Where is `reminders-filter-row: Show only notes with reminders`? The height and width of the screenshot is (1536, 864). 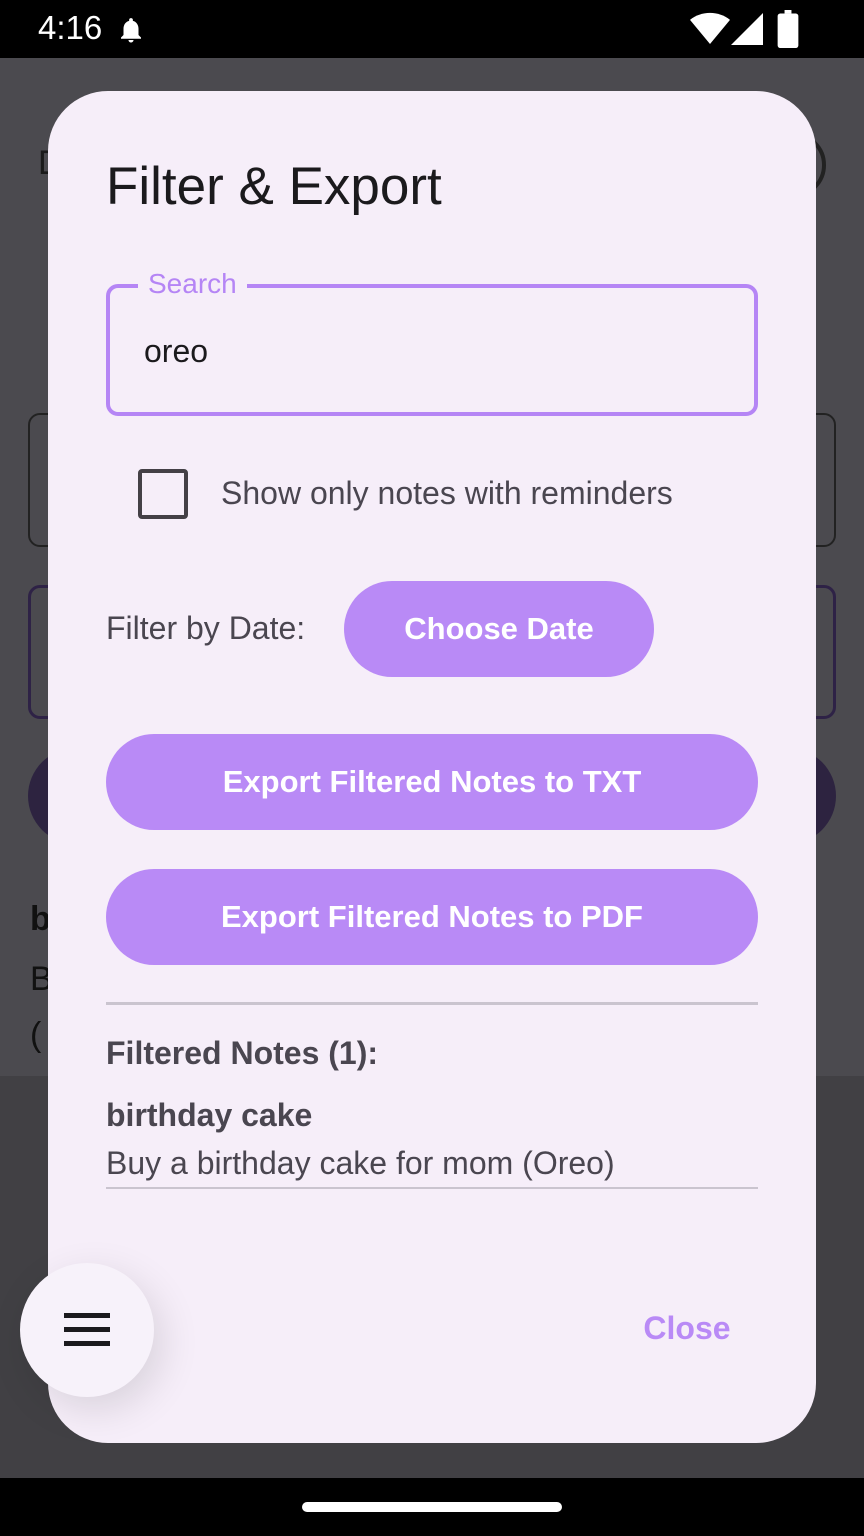 reminders-filter-row: Show only notes with reminders is located at coordinates (448, 494).